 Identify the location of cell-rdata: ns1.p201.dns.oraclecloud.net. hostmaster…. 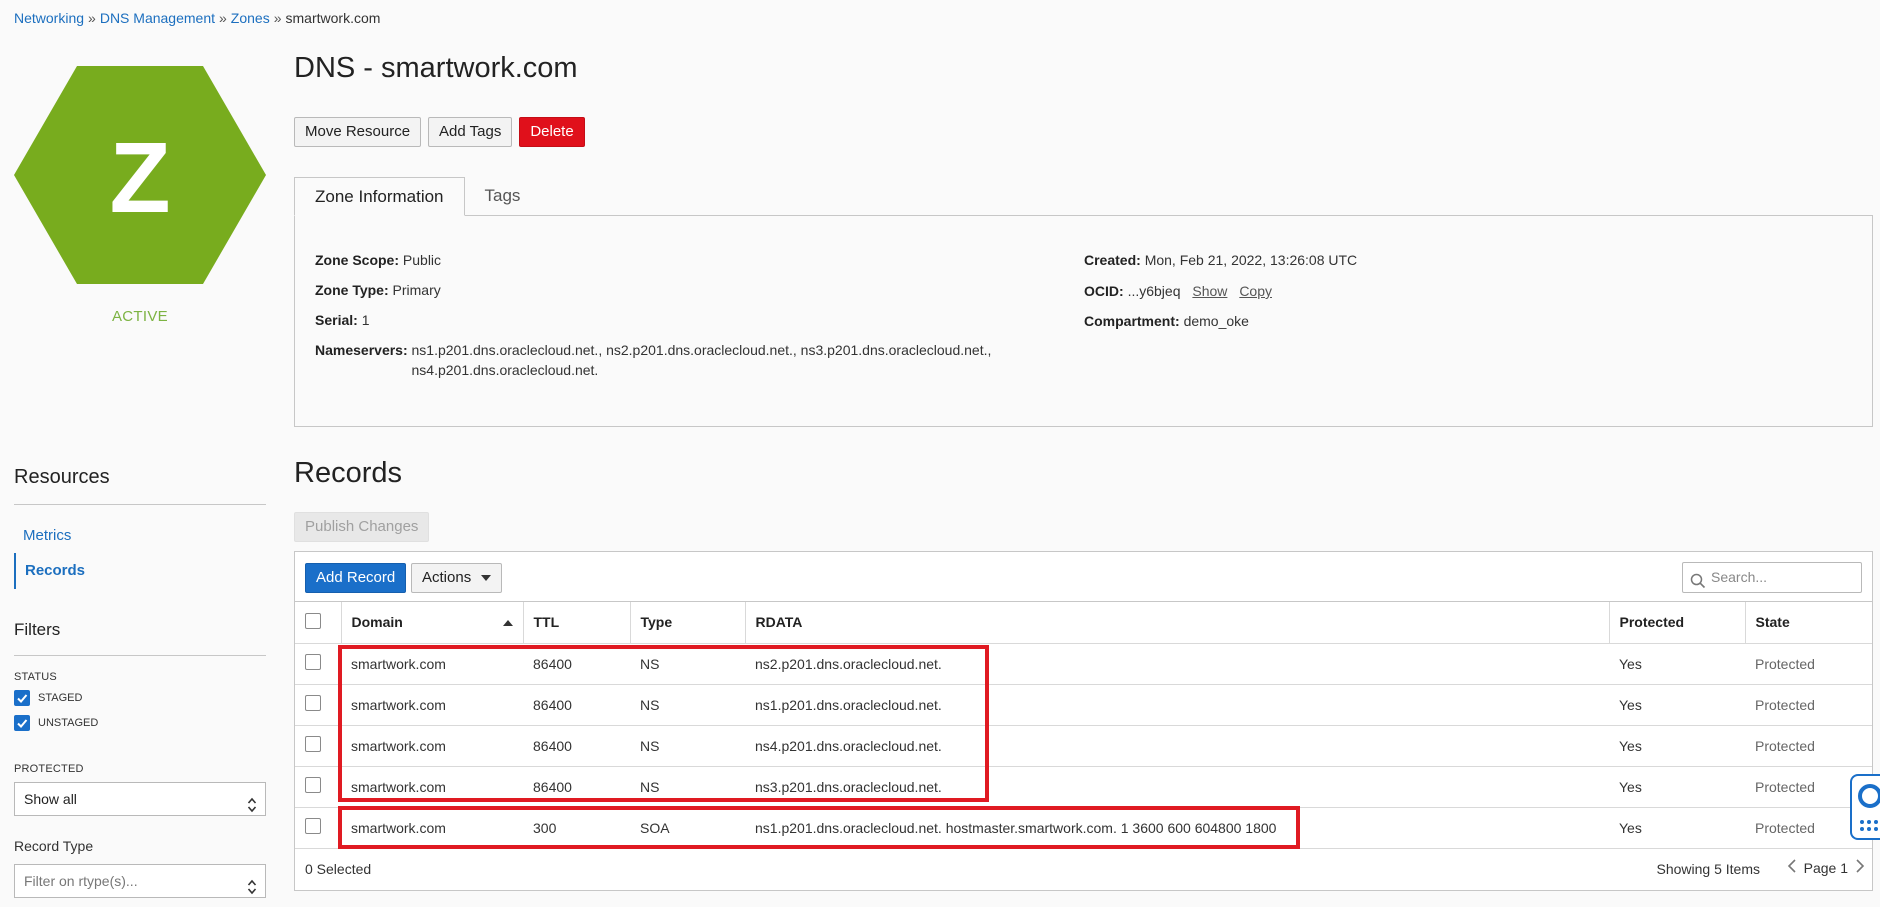
(1177, 828).